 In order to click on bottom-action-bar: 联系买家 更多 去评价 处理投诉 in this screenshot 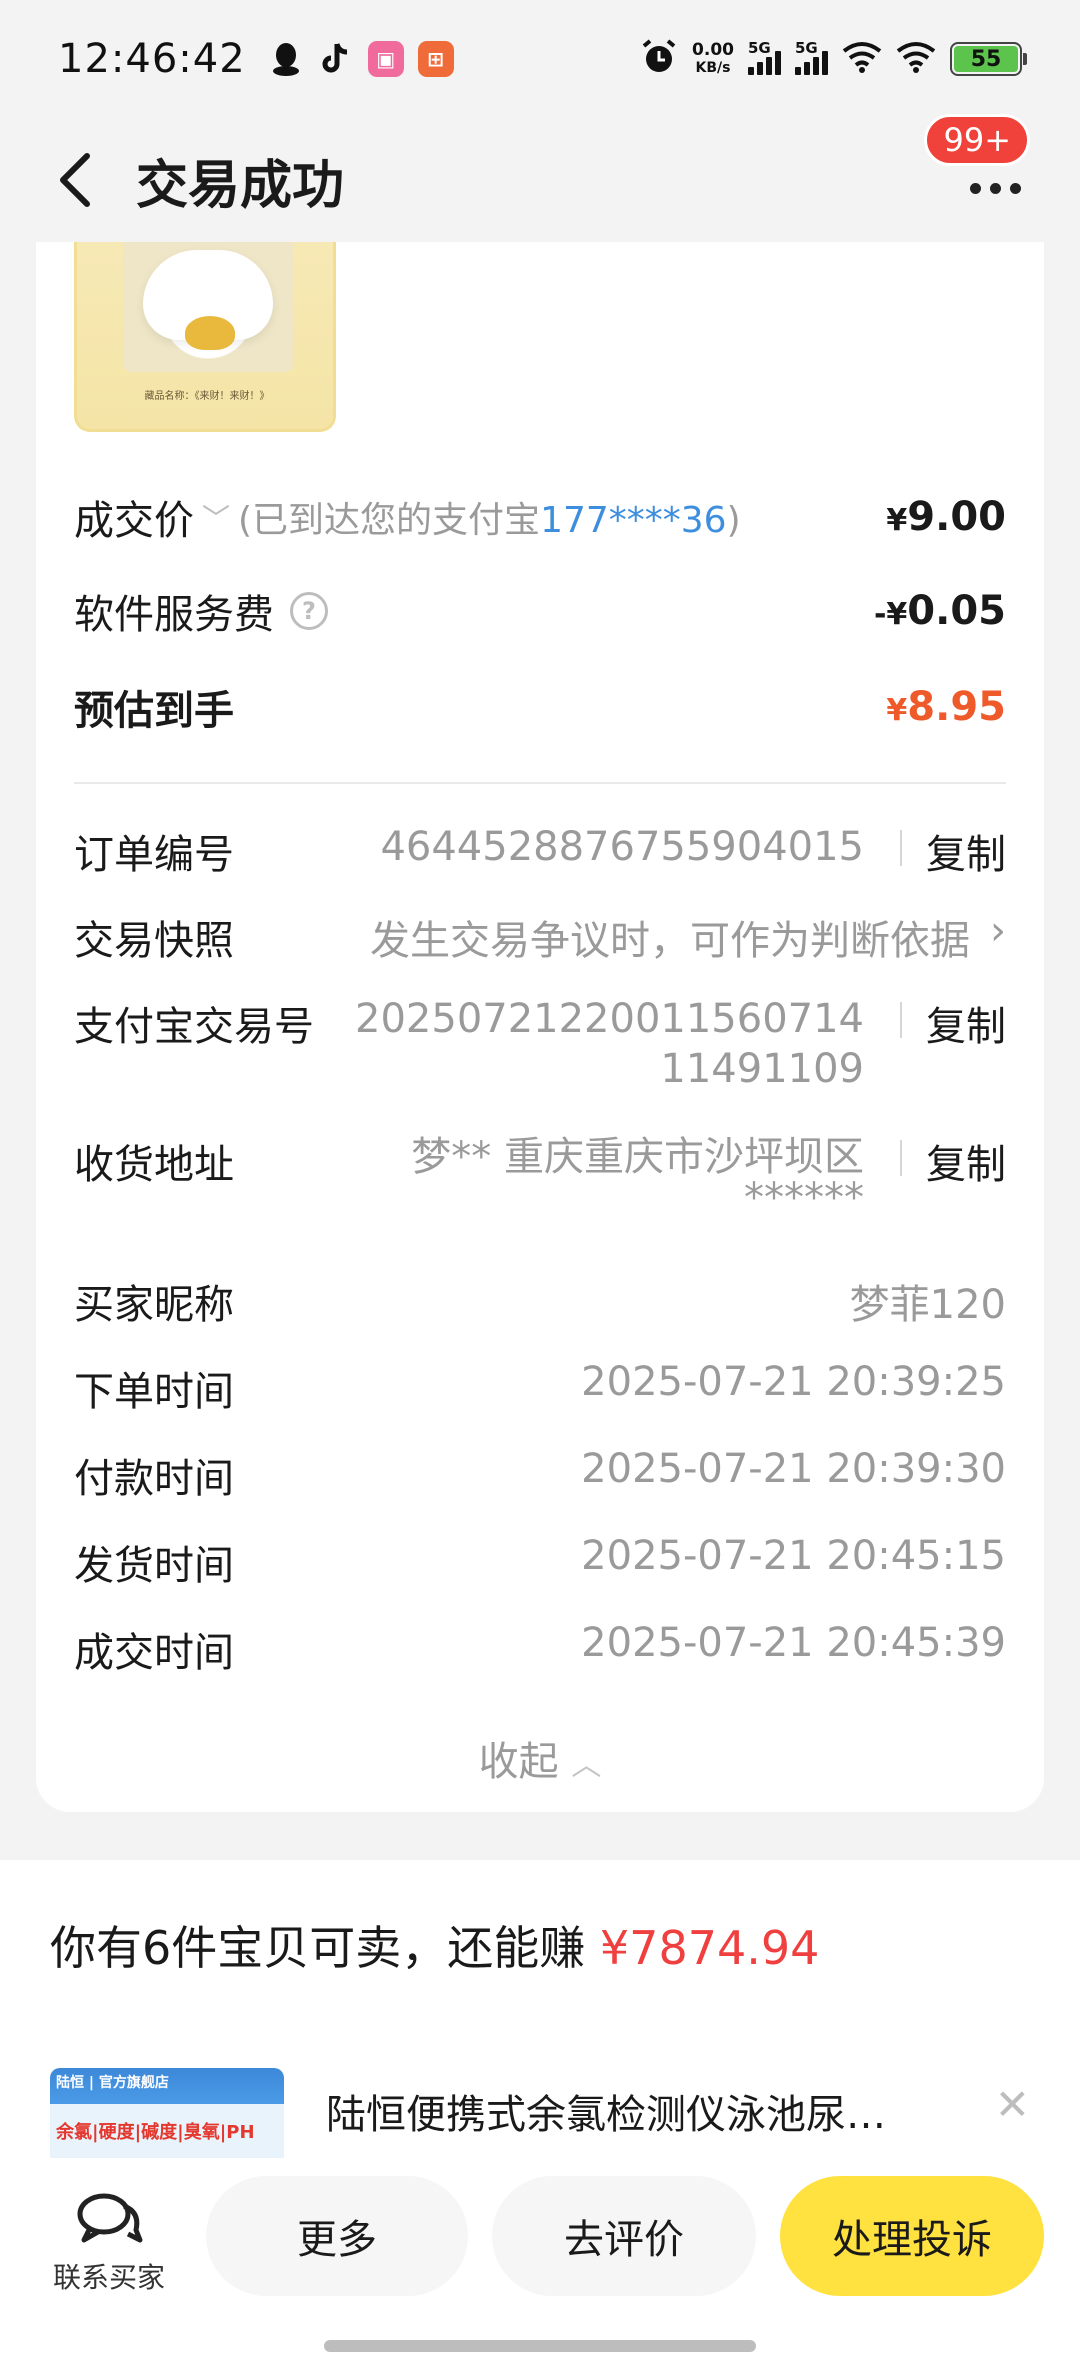, I will do `click(540, 2268)`.